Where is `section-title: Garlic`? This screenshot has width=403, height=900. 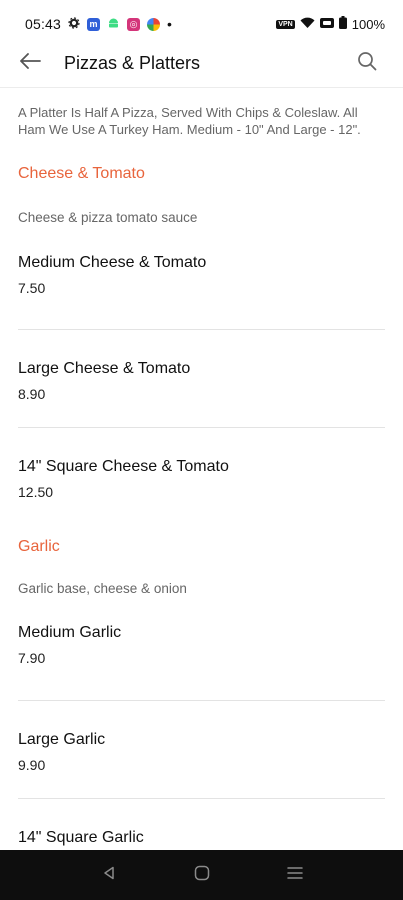 section-title: Garlic is located at coordinates (39, 546).